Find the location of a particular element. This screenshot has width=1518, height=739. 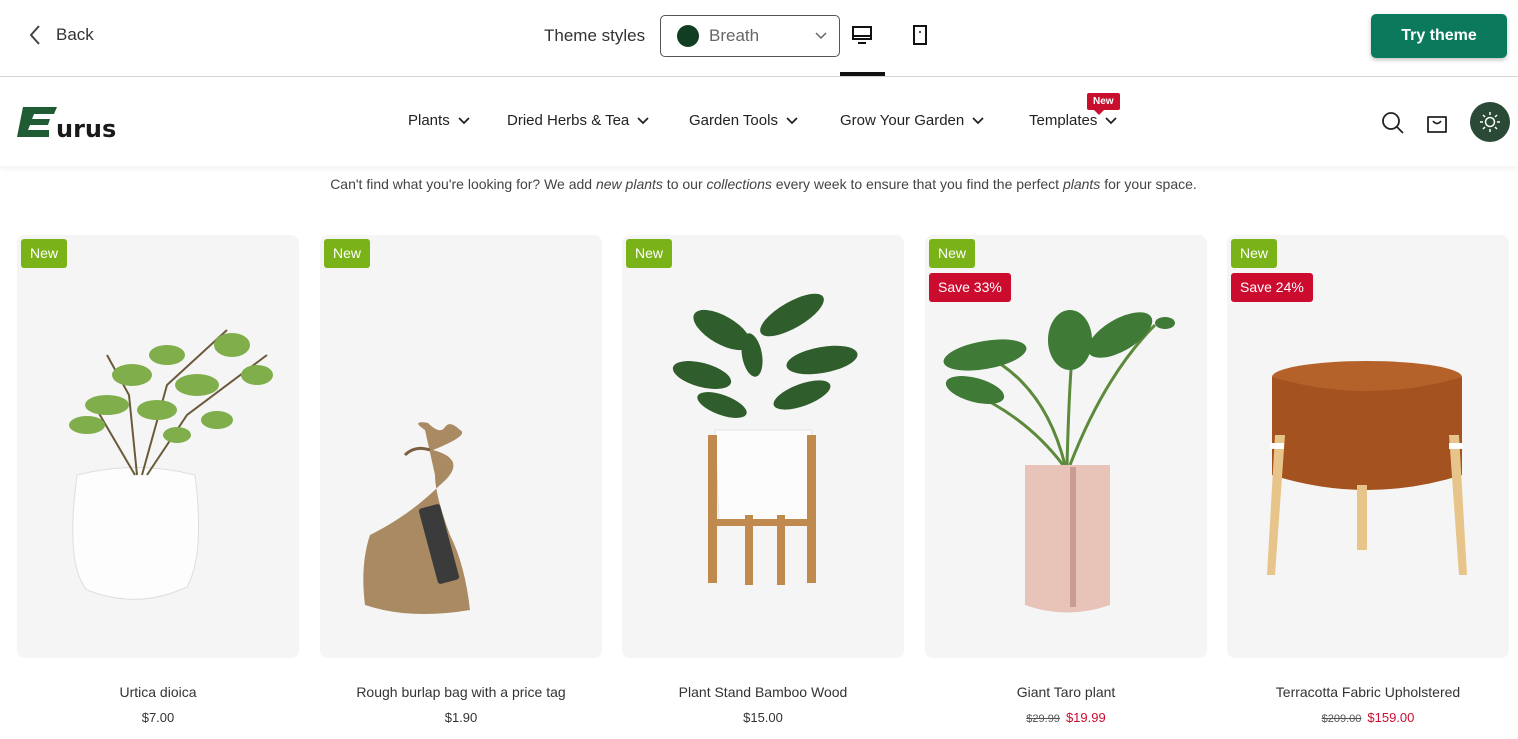

tagline-emphasis: new plants is located at coordinates (629, 184).